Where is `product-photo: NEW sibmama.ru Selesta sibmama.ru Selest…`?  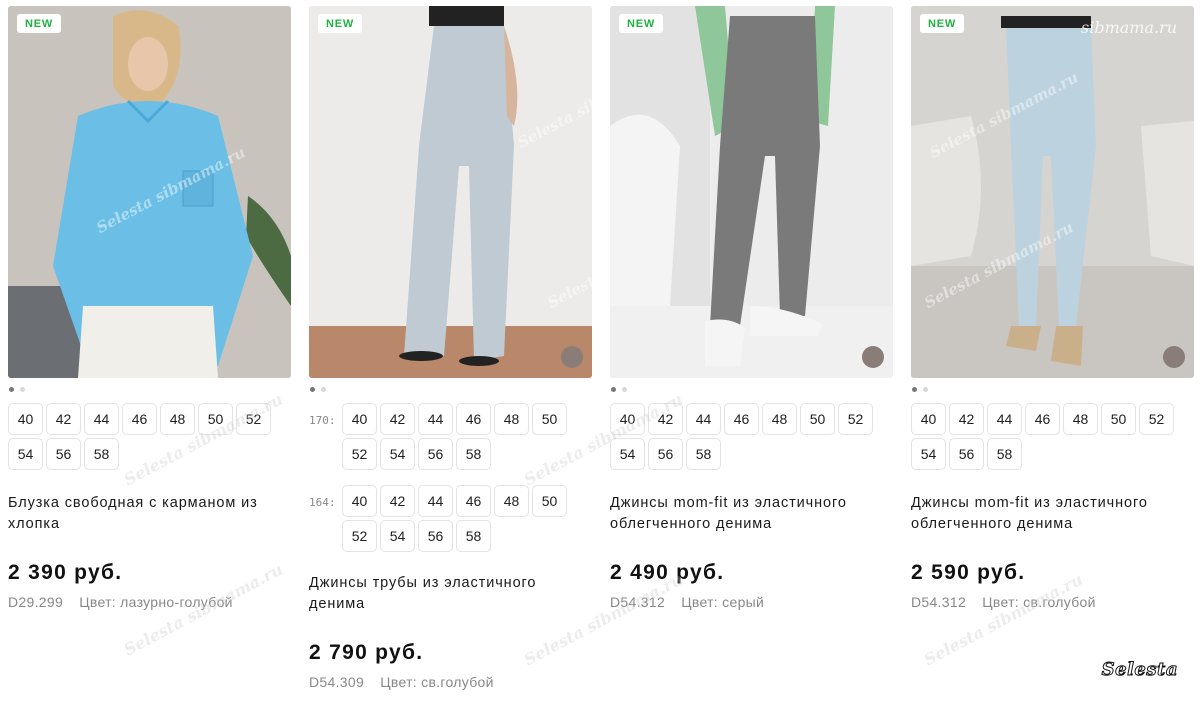
product-photo: NEW sibmama.ru Selesta sibmama.ru Selest… is located at coordinates (1052, 192).